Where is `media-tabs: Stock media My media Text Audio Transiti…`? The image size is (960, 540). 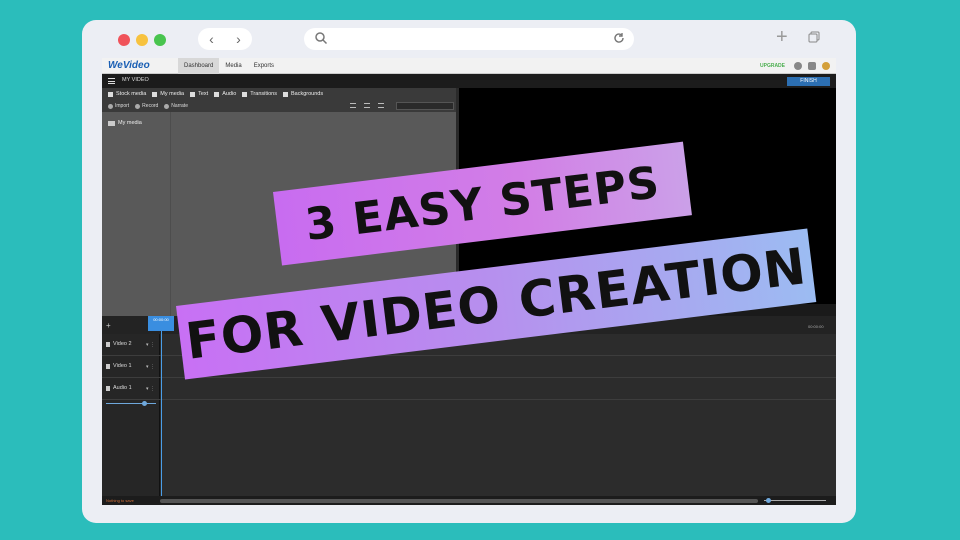 media-tabs: Stock media My media Text Audio Transiti… is located at coordinates (279, 94).